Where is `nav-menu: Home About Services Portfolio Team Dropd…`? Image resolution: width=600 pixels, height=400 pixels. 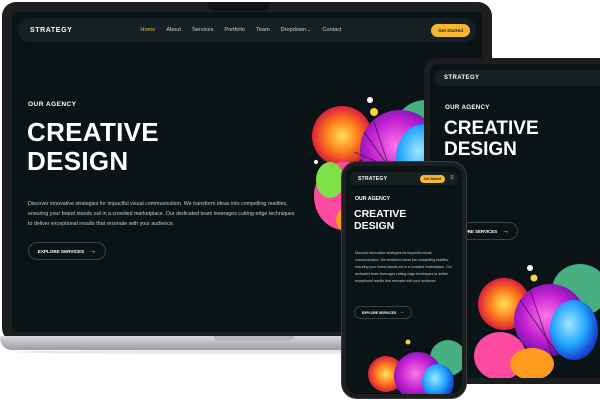
nav-menu: Home About Services Portfolio Team Dropd… is located at coordinates (240, 30).